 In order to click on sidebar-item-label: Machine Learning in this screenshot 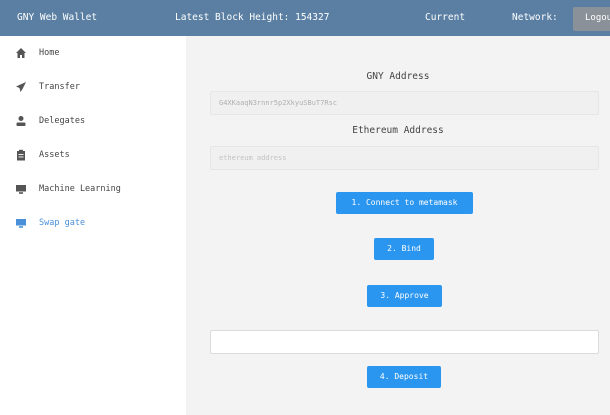, I will do `click(80, 189)`.